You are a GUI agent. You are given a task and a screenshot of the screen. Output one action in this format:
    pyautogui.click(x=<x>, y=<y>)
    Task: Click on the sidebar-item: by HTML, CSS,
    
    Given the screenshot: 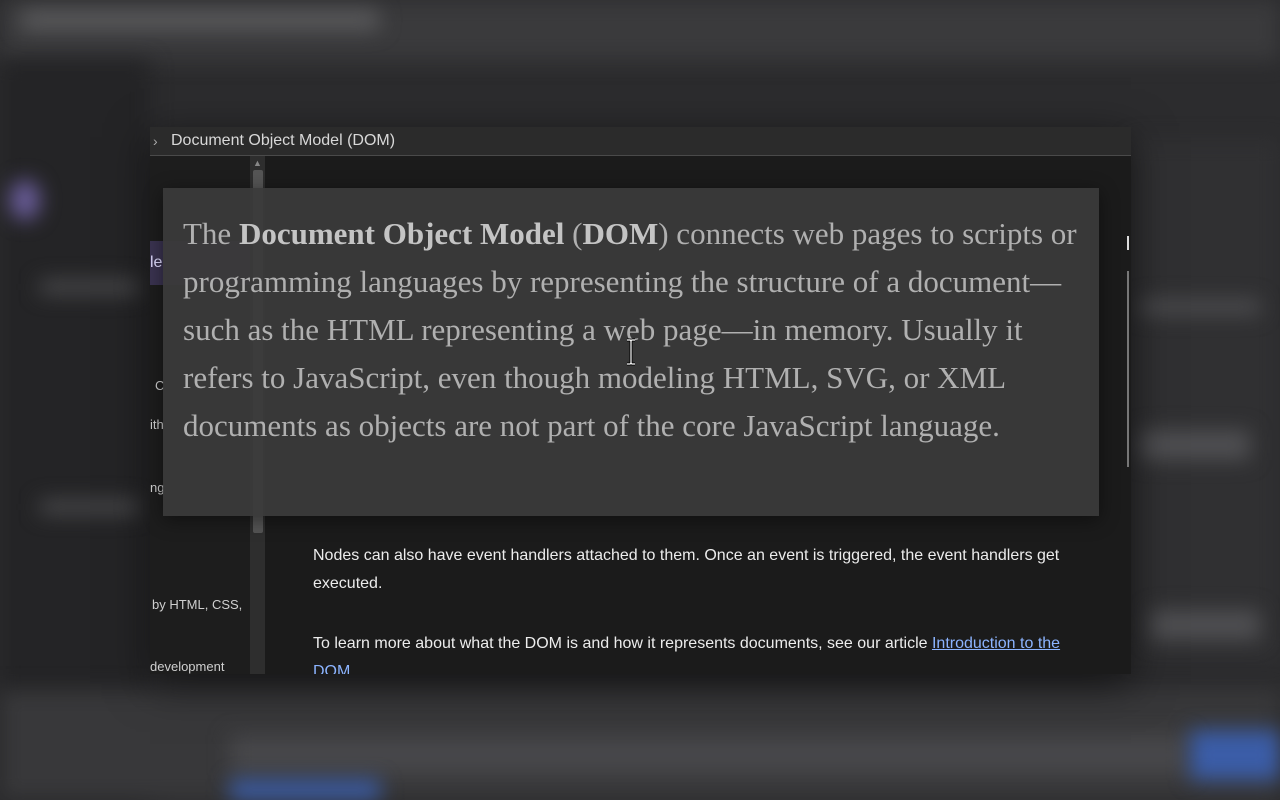 What is the action you would take?
    pyautogui.click(x=197, y=604)
    